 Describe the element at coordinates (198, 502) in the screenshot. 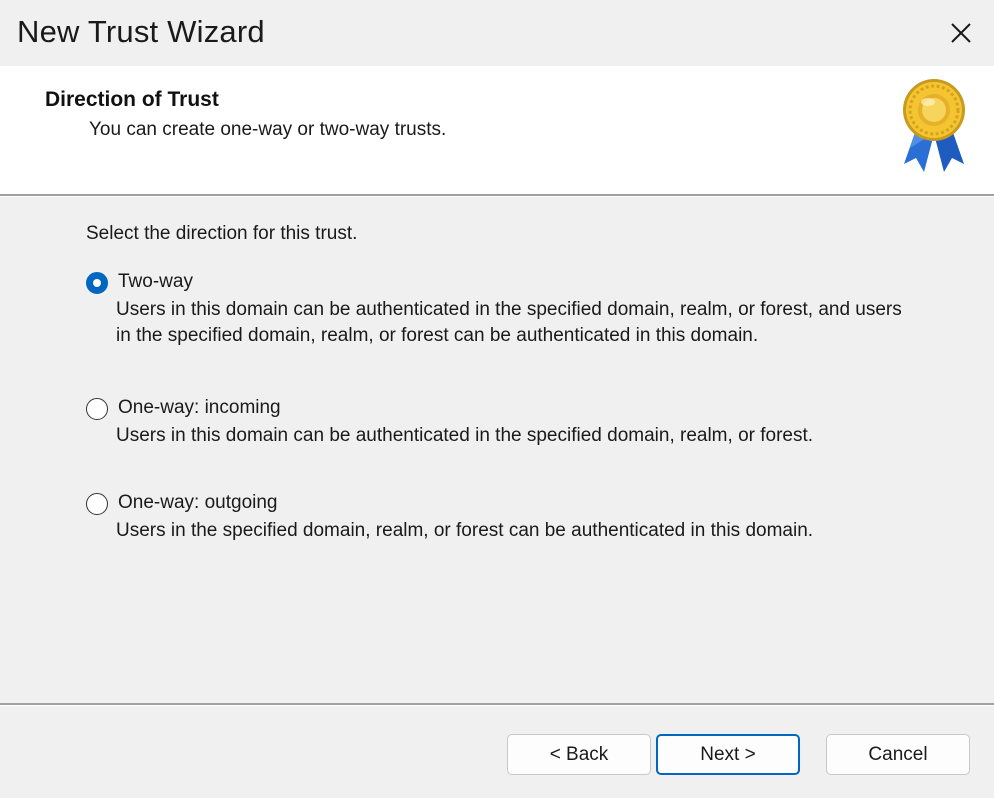

I see `option-label: One-way: outgoing` at that location.